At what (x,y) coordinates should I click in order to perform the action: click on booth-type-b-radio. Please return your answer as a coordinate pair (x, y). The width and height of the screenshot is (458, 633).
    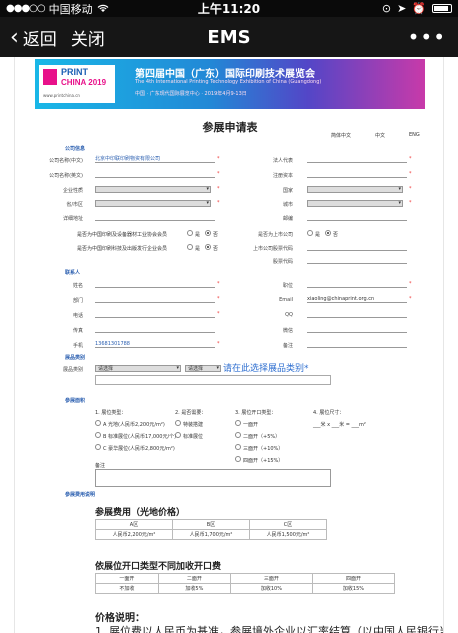
    Looking at the image, I should click on (98, 435).